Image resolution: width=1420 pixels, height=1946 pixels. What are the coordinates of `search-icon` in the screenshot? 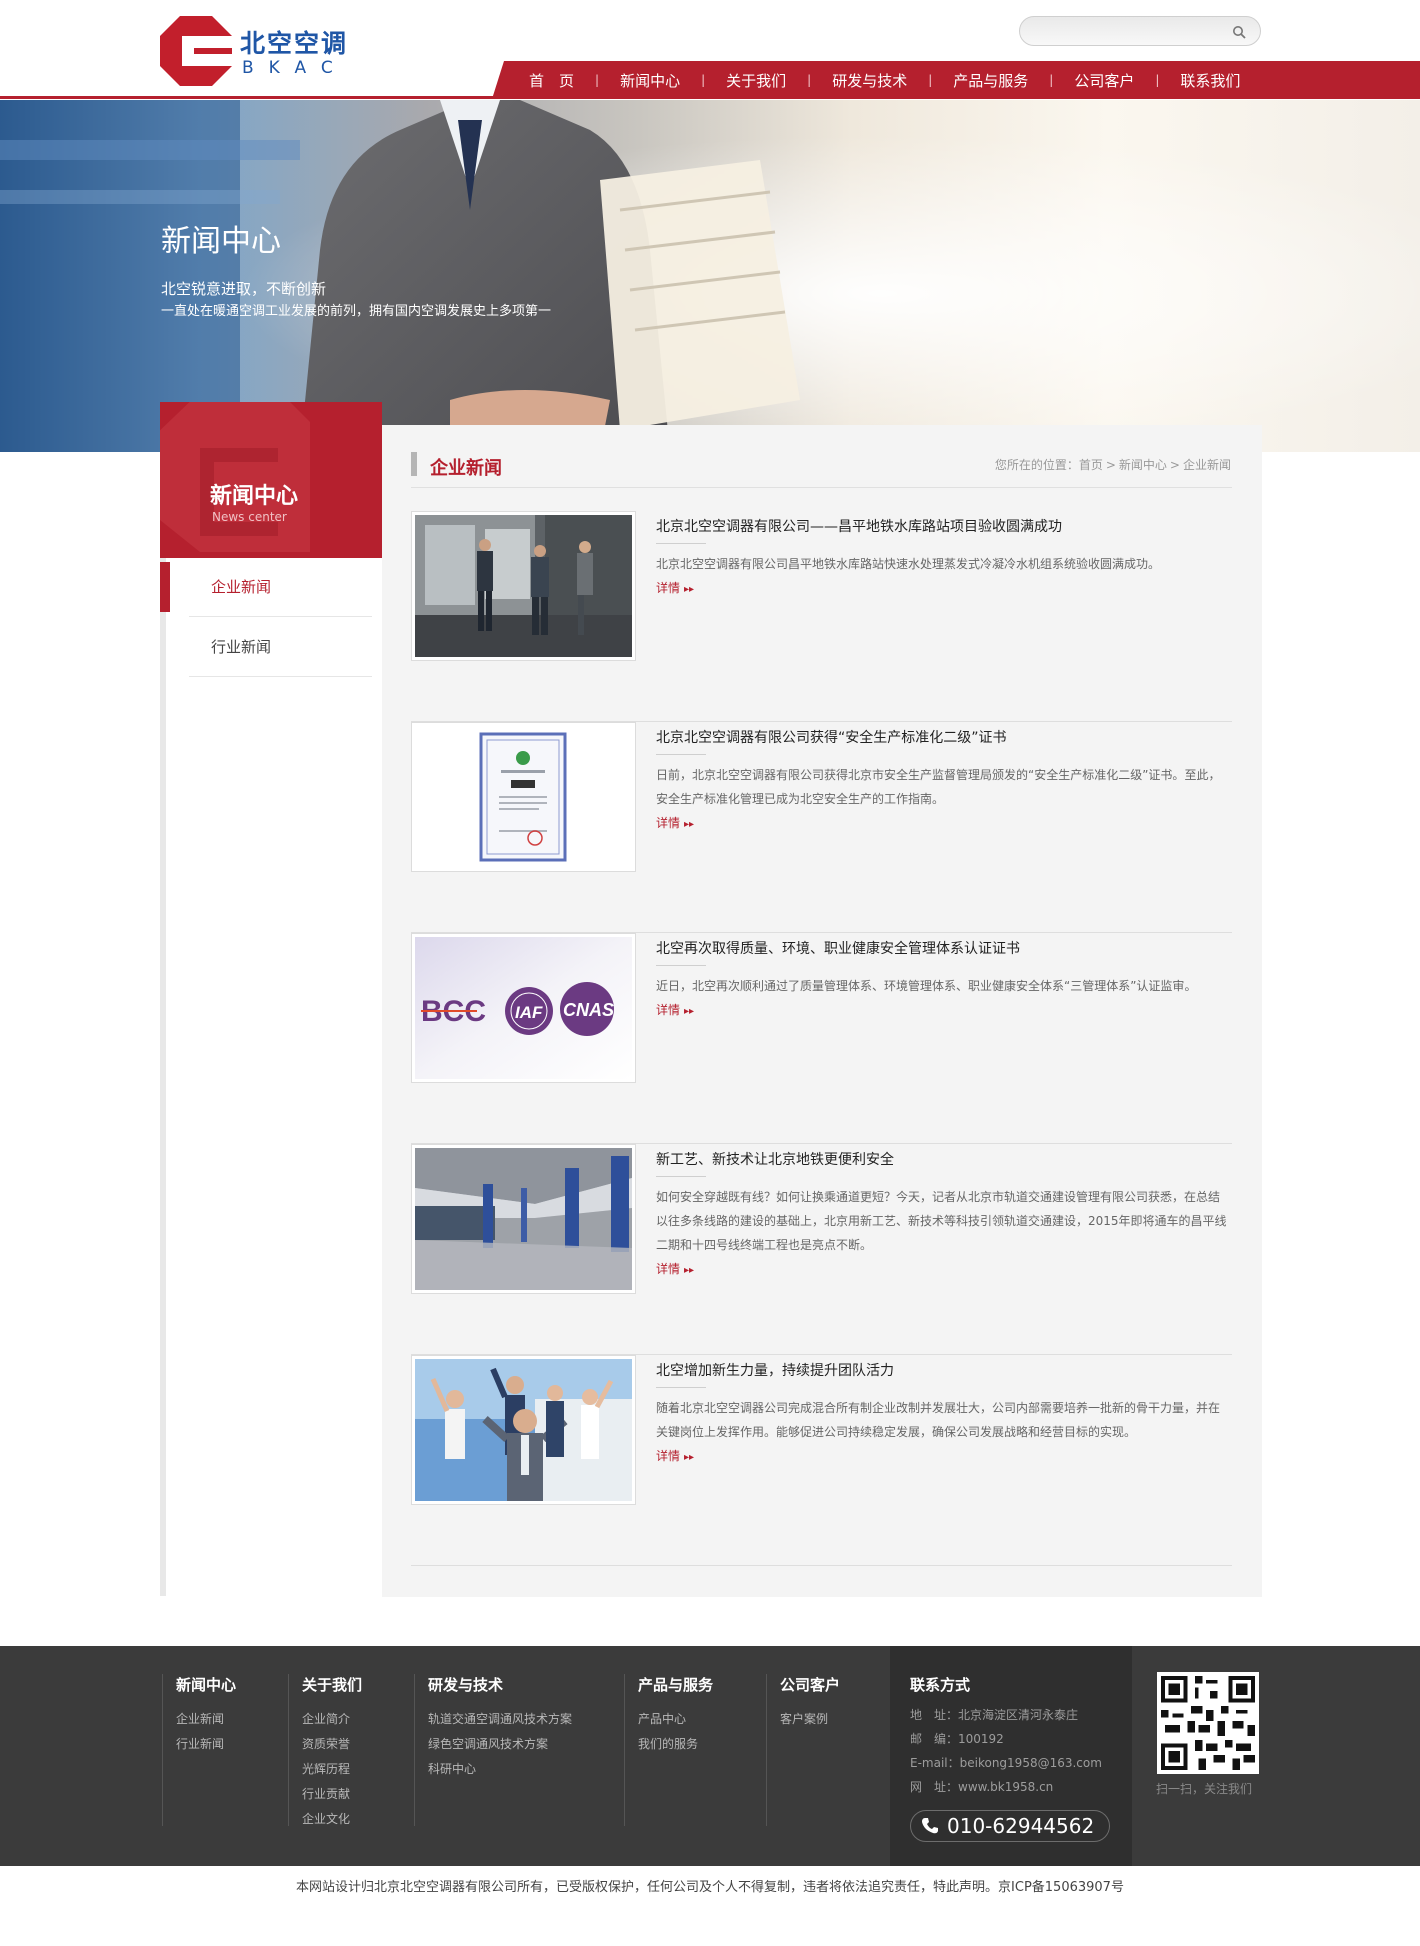 It's located at (1239, 32).